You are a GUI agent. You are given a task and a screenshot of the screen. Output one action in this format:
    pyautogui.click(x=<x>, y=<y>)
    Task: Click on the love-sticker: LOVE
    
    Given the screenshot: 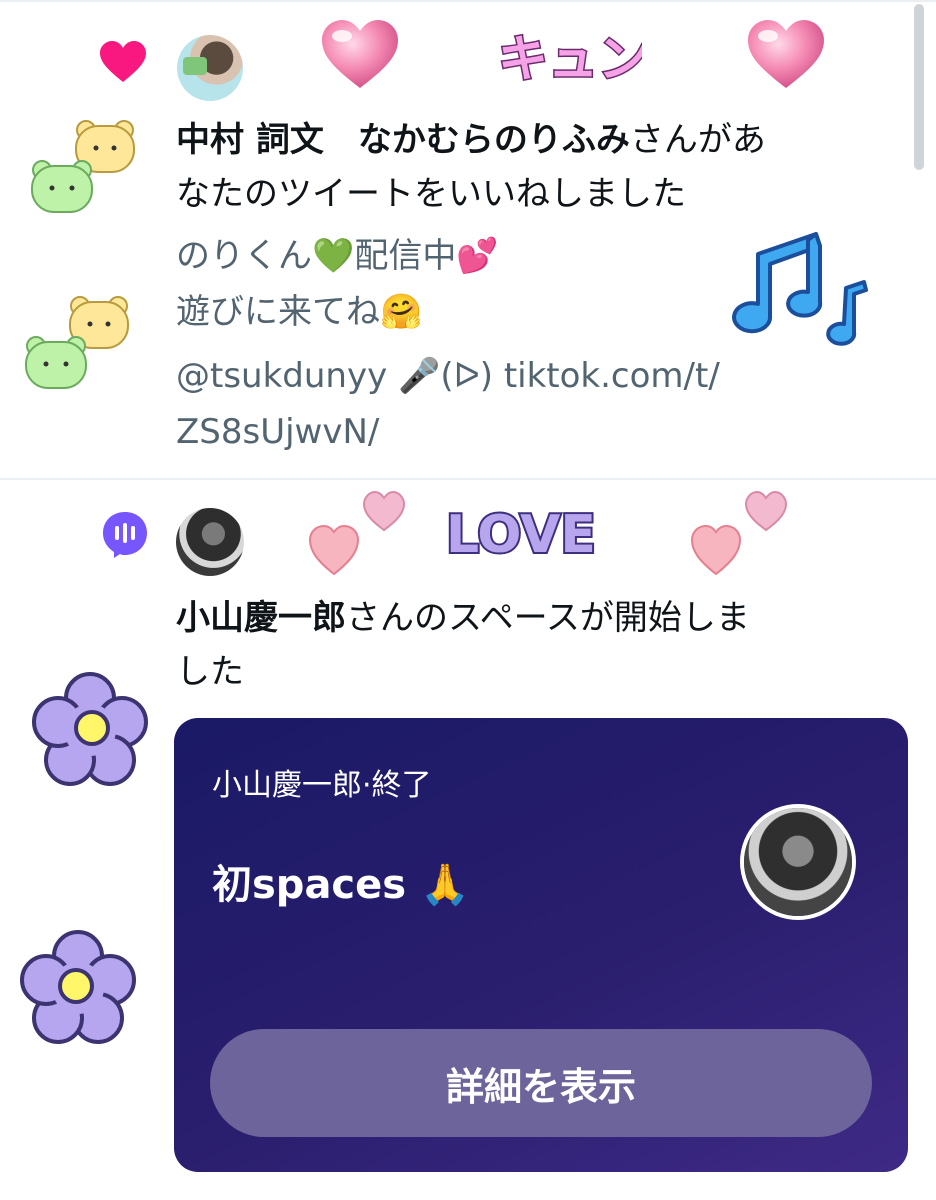 What is the action you would take?
    pyautogui.click(x=521, y=535)
    